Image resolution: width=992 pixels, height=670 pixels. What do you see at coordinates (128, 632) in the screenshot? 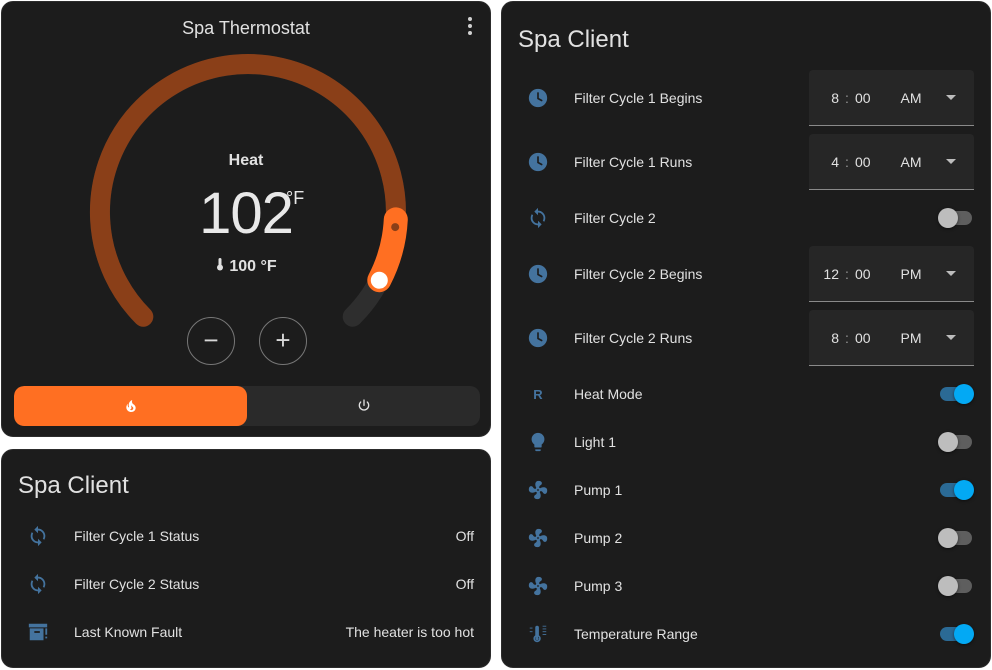
I see `entity-label: Last Known Fault` at bounding box center [128, 632].